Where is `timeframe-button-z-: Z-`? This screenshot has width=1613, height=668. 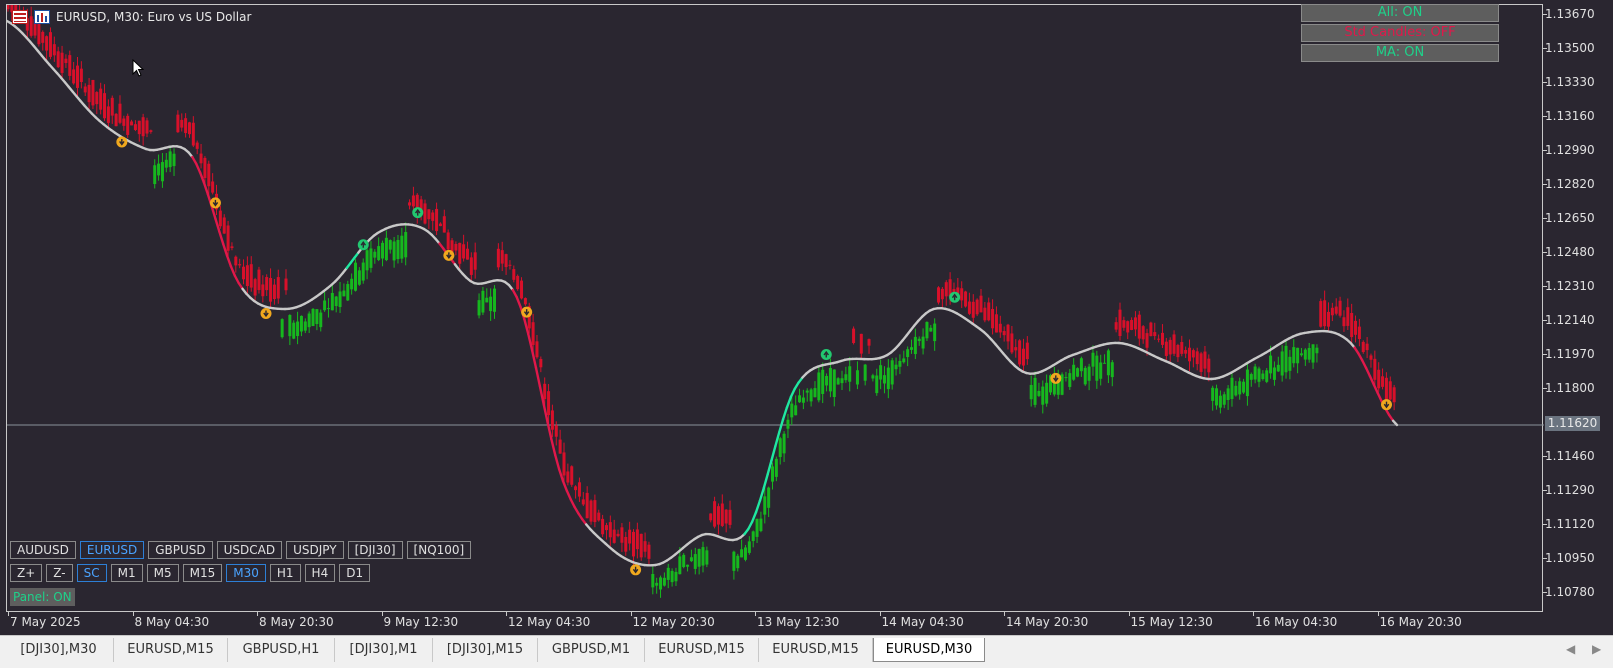 timeframe-button-z-: Z- is located at coordinates (59, 573).